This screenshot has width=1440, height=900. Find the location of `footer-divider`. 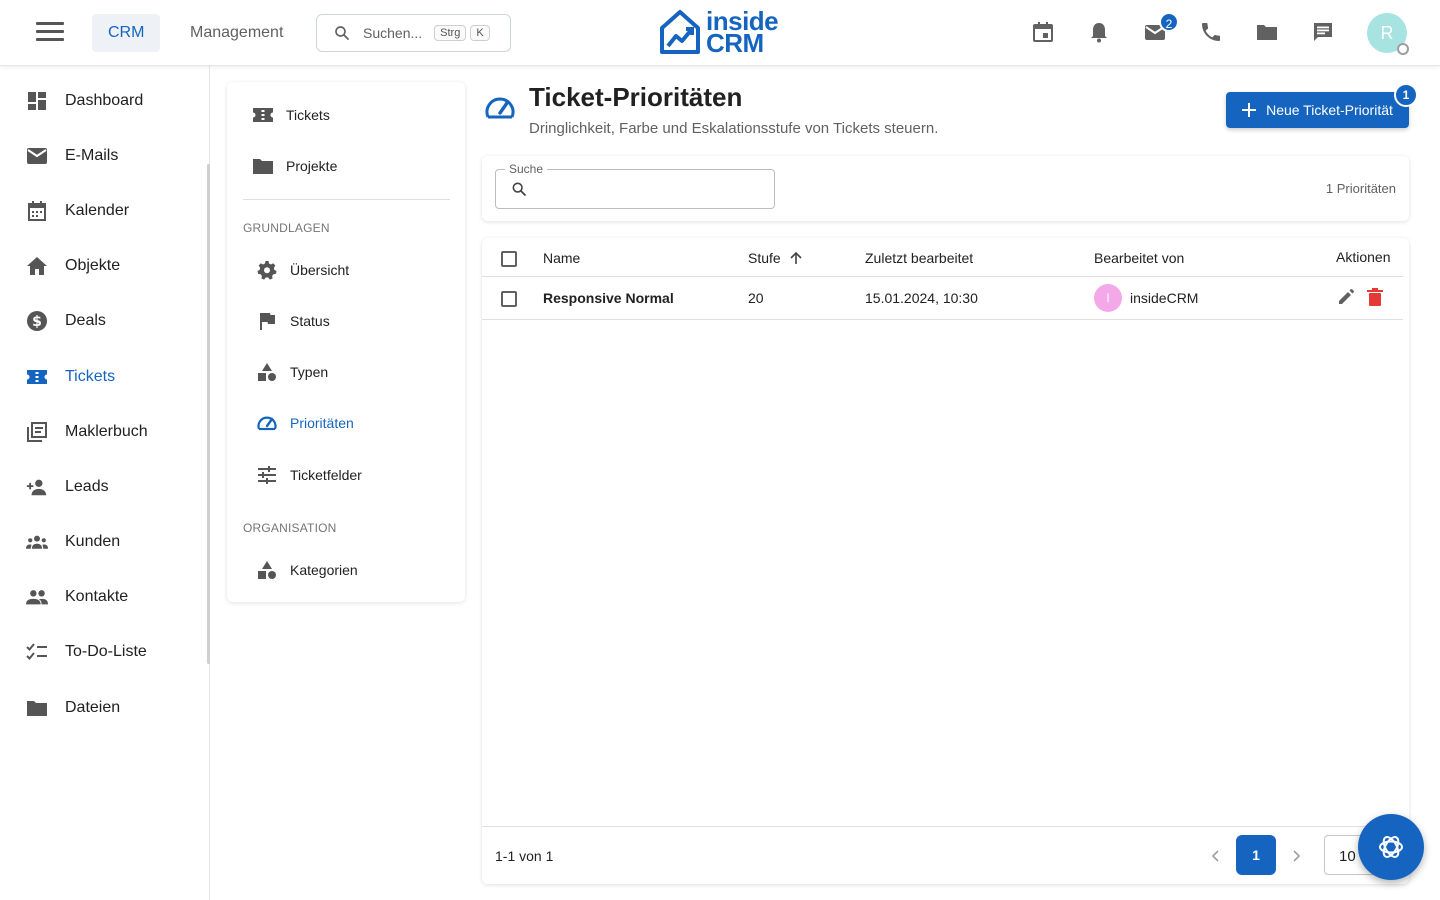

footer-divider is located at coordinates (945, 826).